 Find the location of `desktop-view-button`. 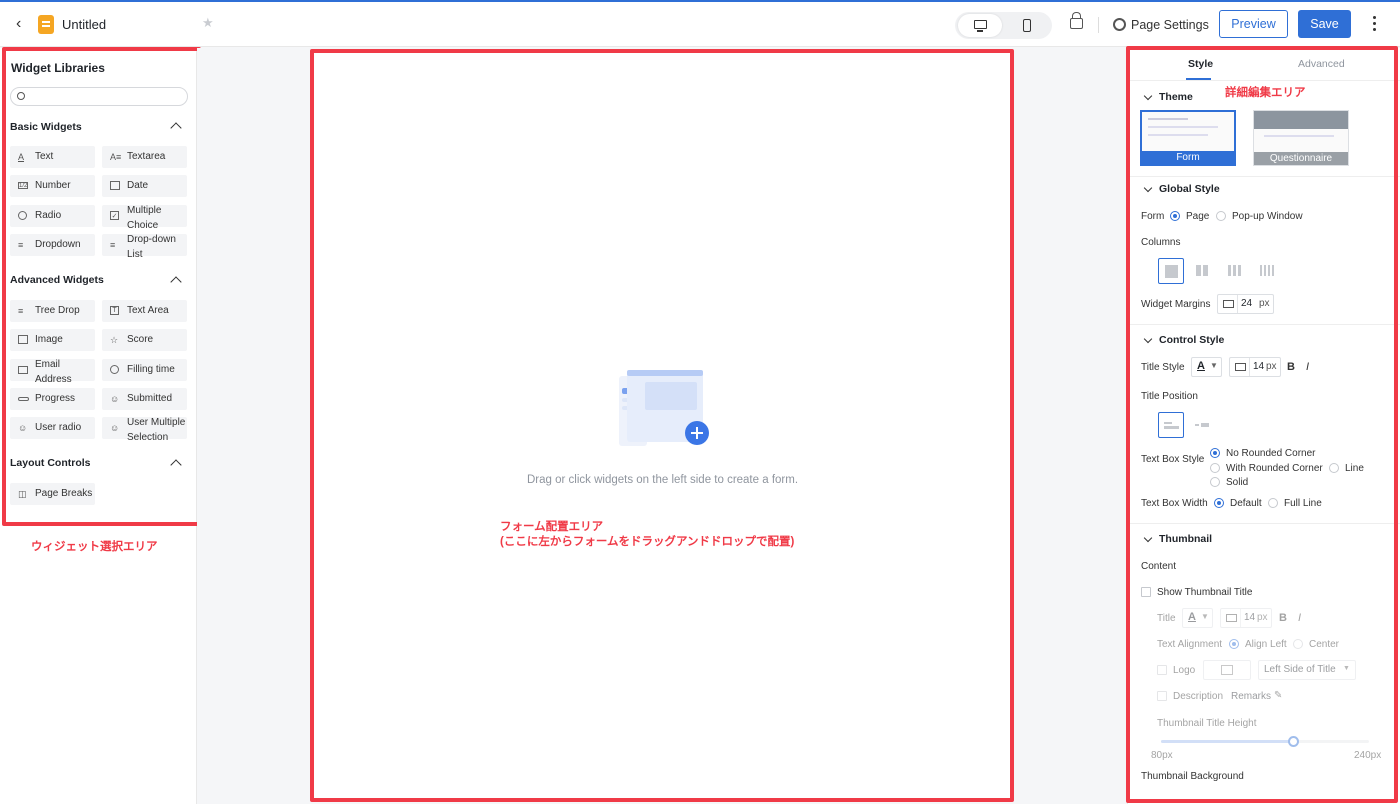

desktop-view-button is located at coordinates (980, 25).